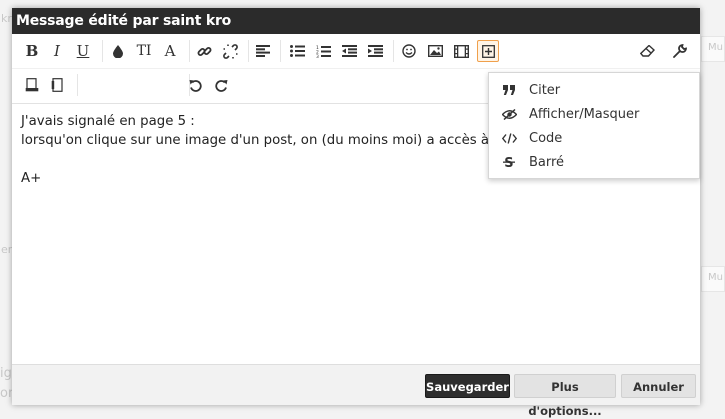 The image size is (725, 419). I want to click on remove-formatting-button, so click(647, 51).